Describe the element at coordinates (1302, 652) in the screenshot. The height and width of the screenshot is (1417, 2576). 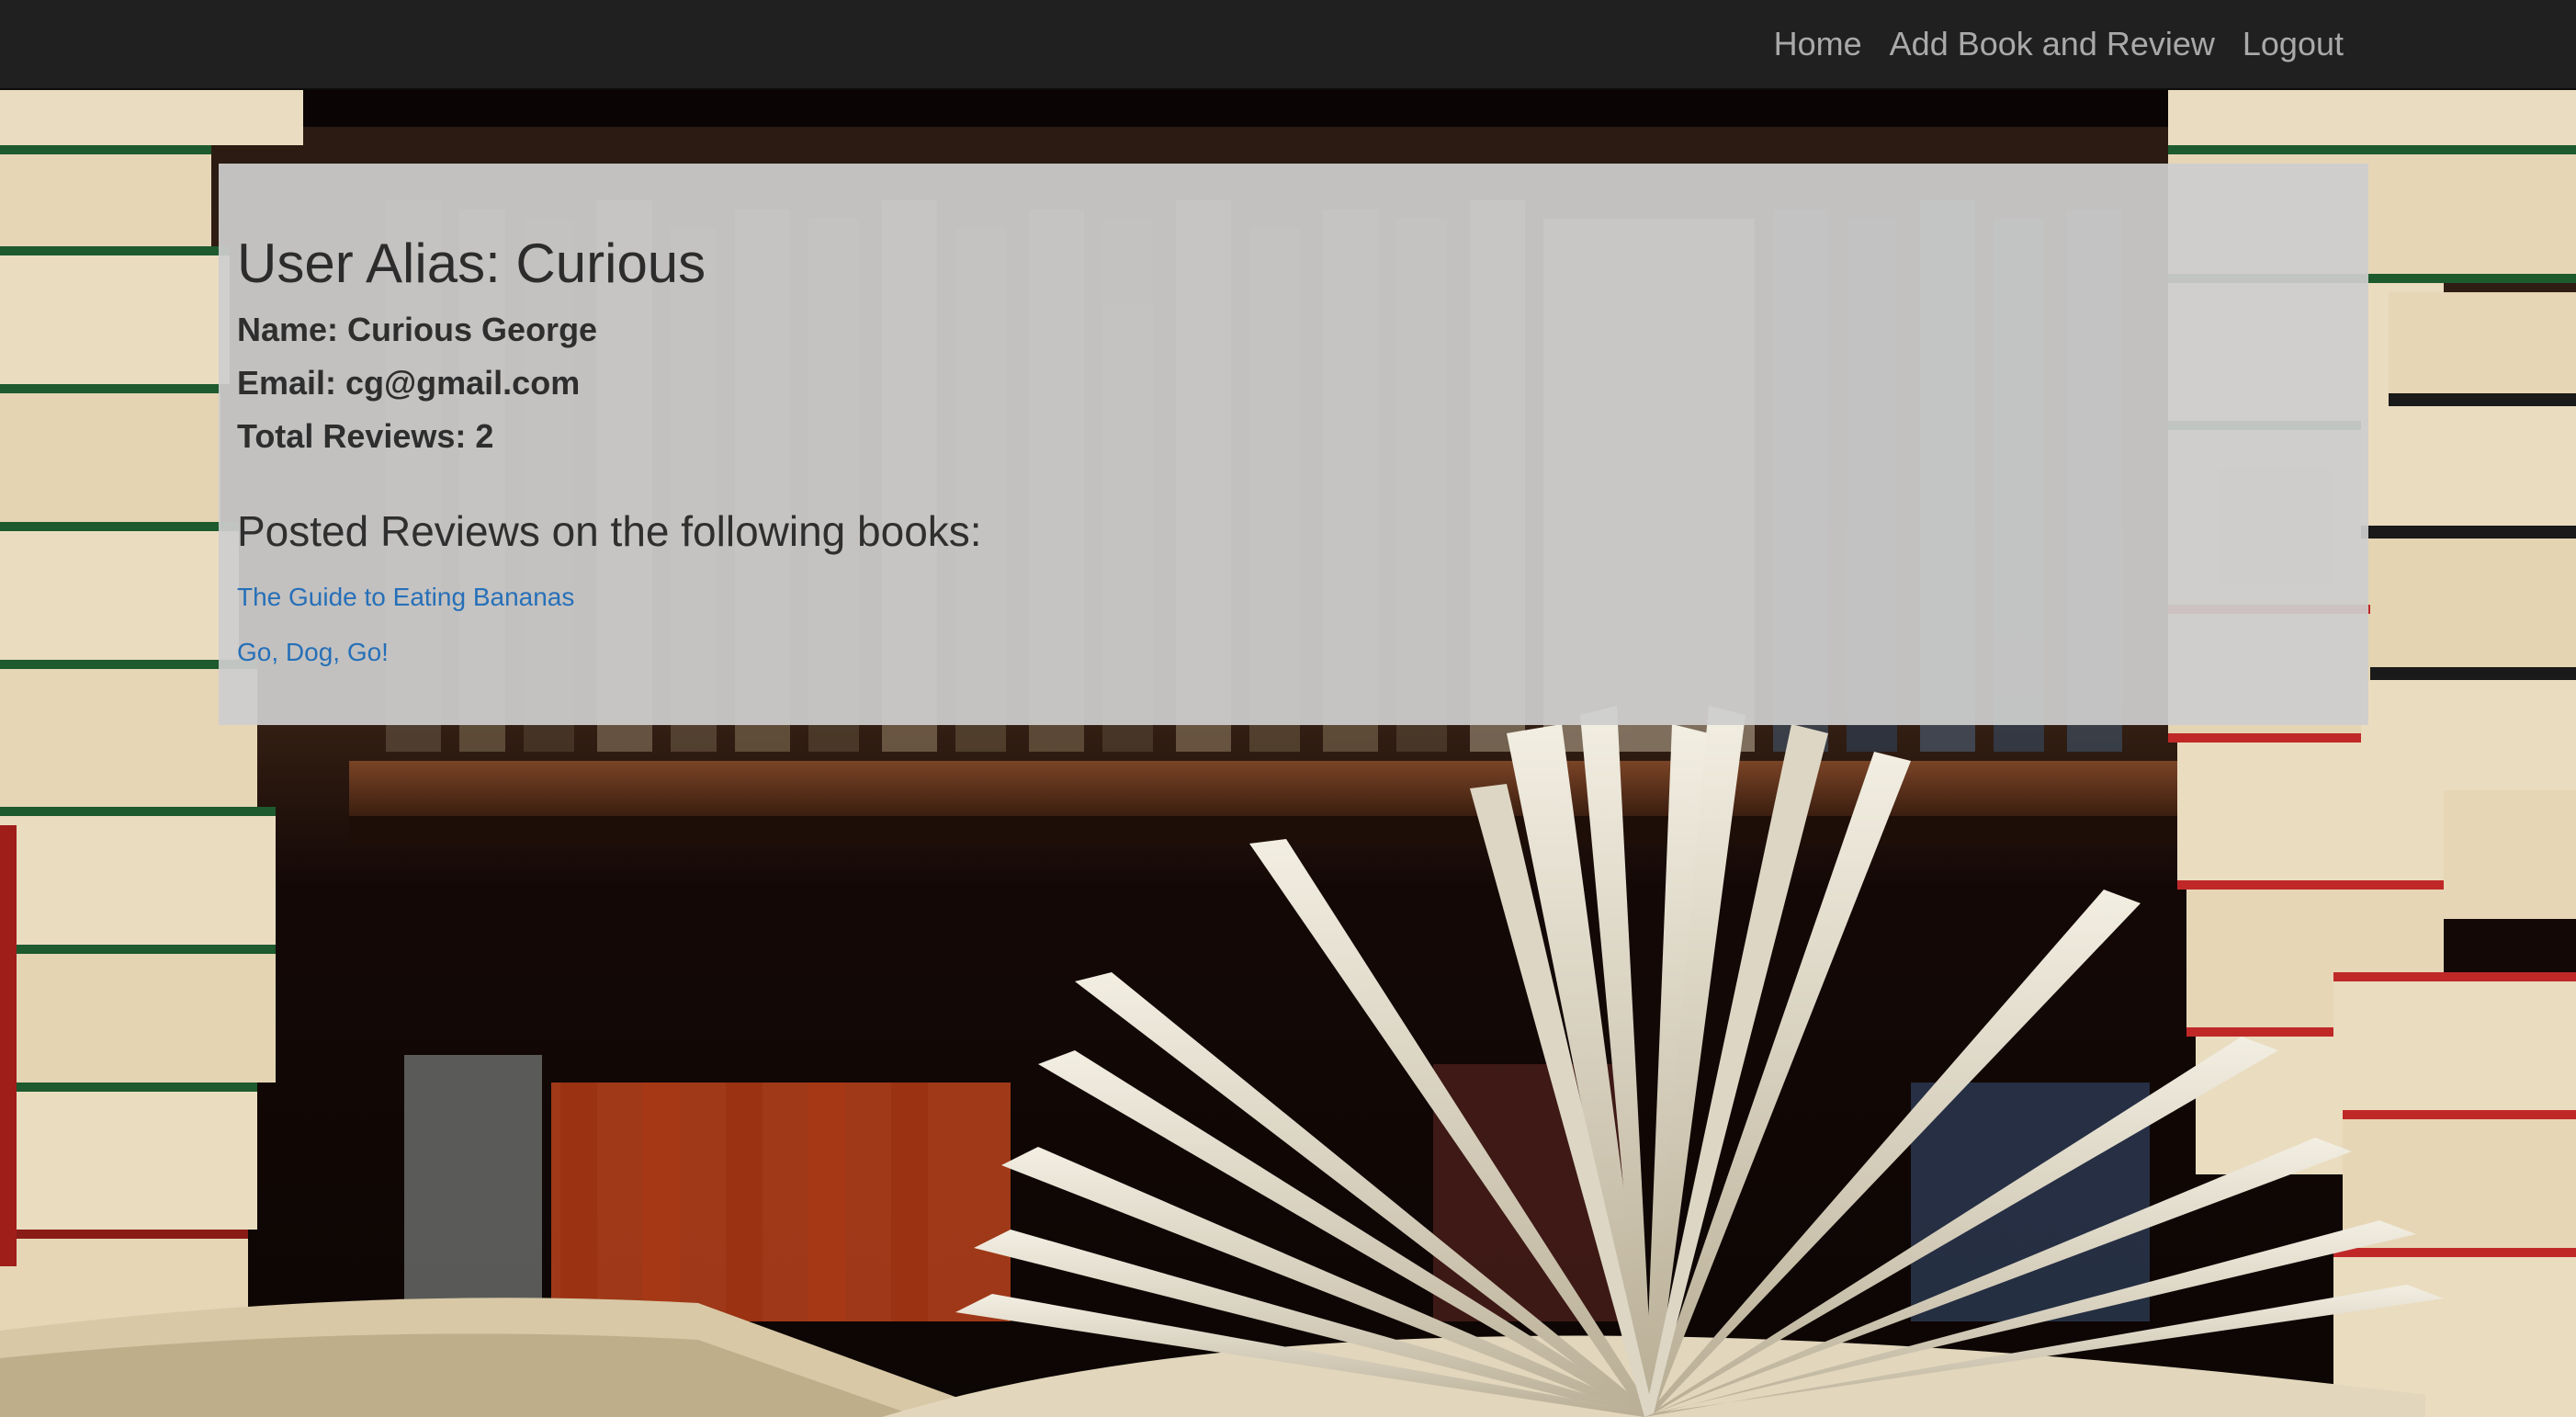
I see `book-link-go-dog-go: Go, Dog, Go!` at that location.